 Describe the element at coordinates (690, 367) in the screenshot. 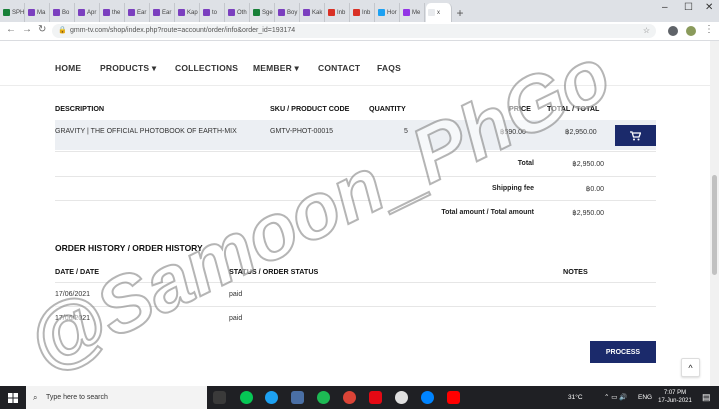

I see `scroll-to-top-button: ^` at that location.